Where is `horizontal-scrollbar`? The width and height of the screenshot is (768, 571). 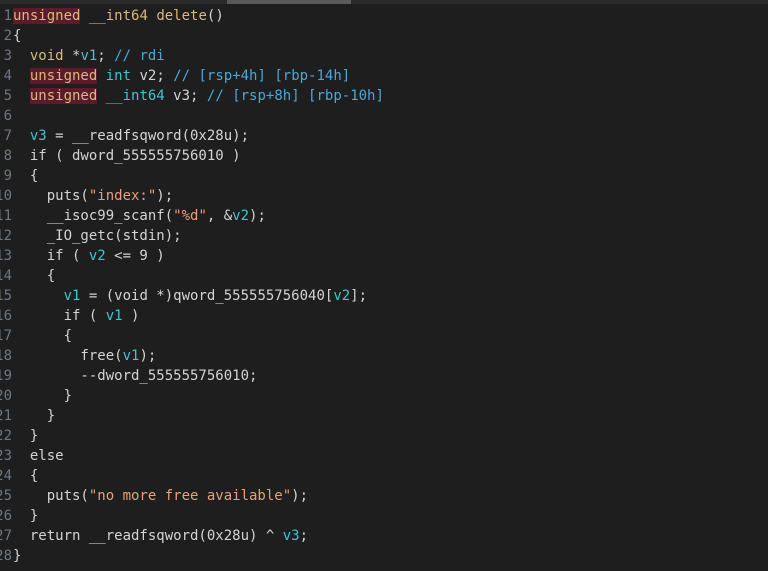
horizontal-scrollbar is located at coordinates (384, 2).